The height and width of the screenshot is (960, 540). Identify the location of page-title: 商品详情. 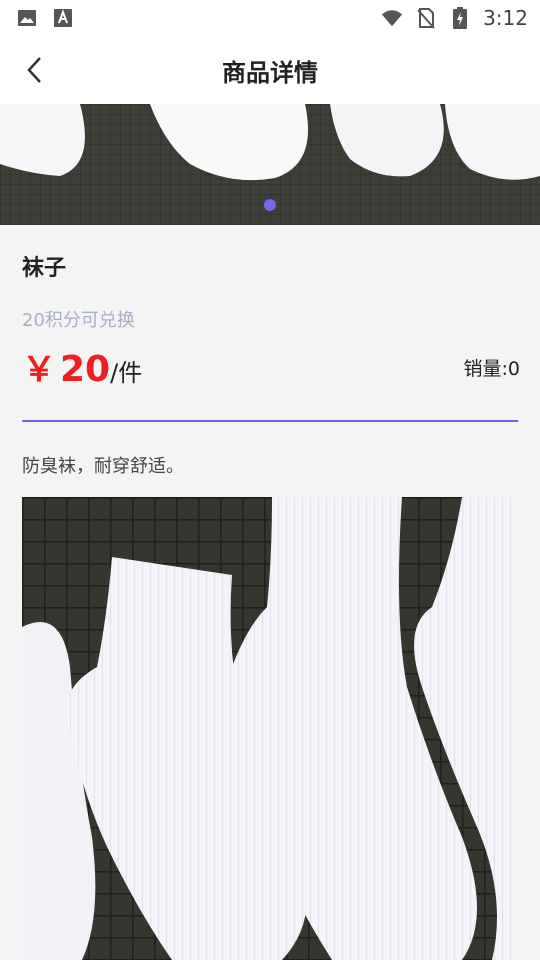
(270, 72).